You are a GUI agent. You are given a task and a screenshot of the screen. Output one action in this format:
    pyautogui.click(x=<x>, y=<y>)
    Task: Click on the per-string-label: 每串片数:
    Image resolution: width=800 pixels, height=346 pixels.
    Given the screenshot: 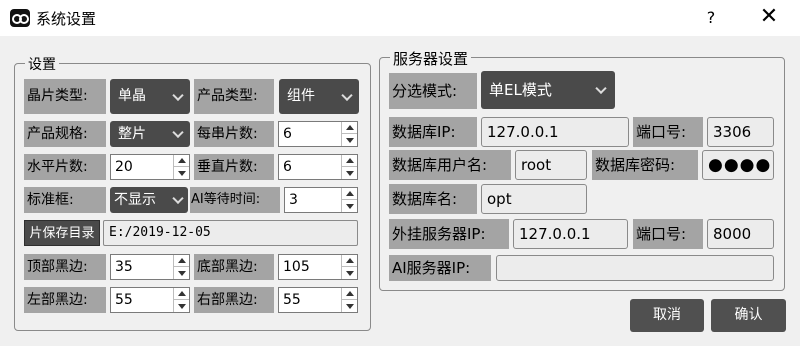 What is the action you would take?
    pyautogui.click(x=234, y=134)
    